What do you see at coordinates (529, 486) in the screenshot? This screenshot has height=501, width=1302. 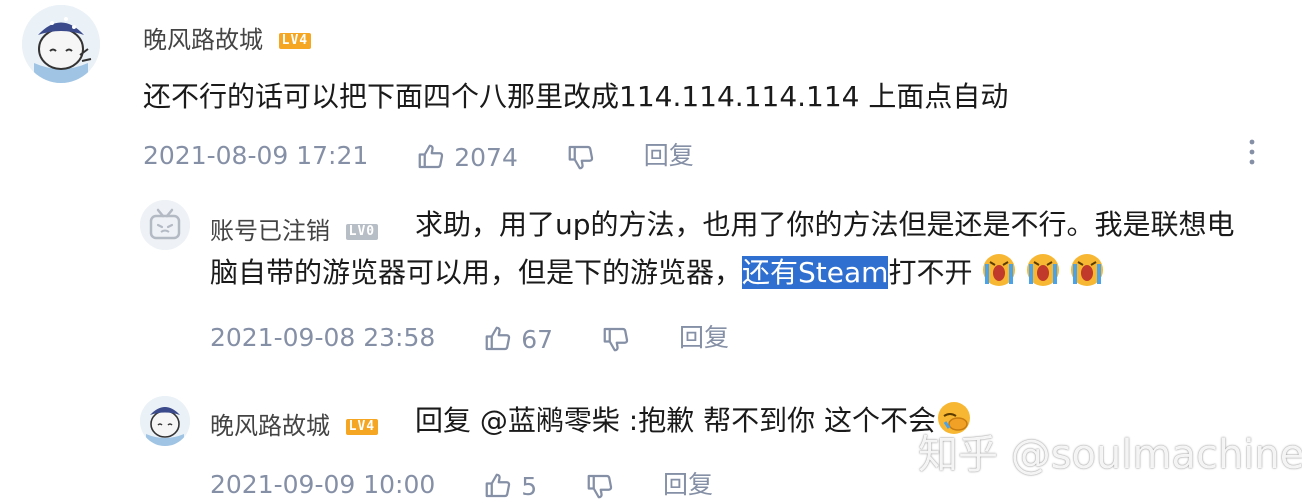 I see `like-count: 5` at bounding box center [529, 486].